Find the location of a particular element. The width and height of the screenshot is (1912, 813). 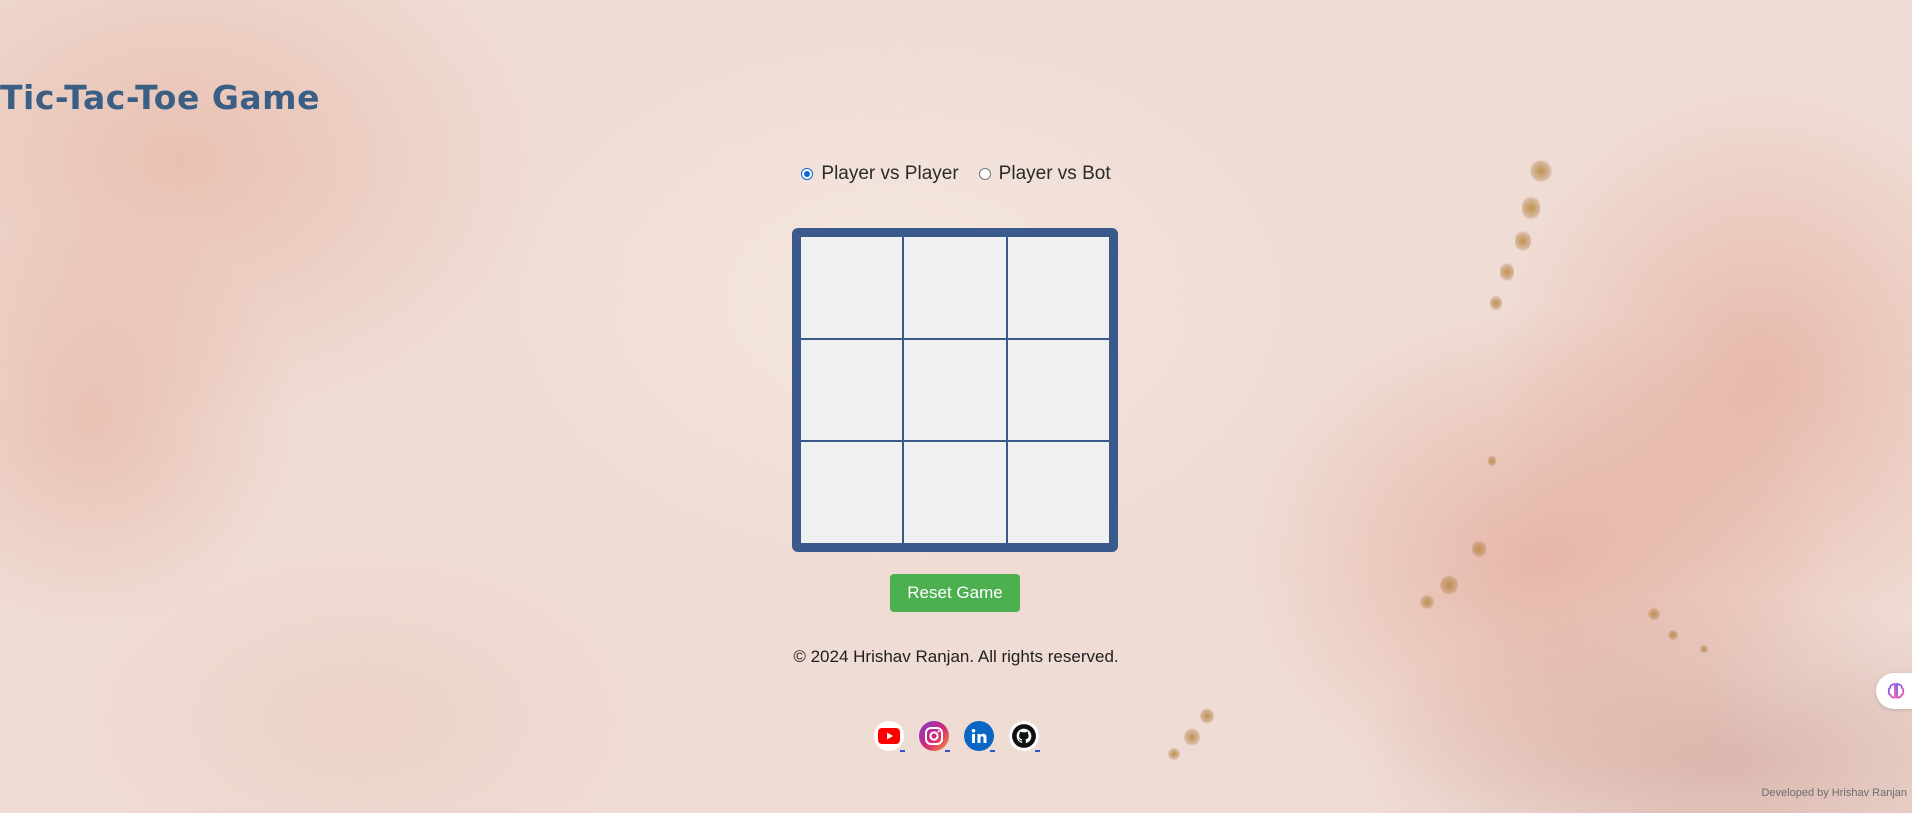

floating-widget is located at coordinates (1894, 691).